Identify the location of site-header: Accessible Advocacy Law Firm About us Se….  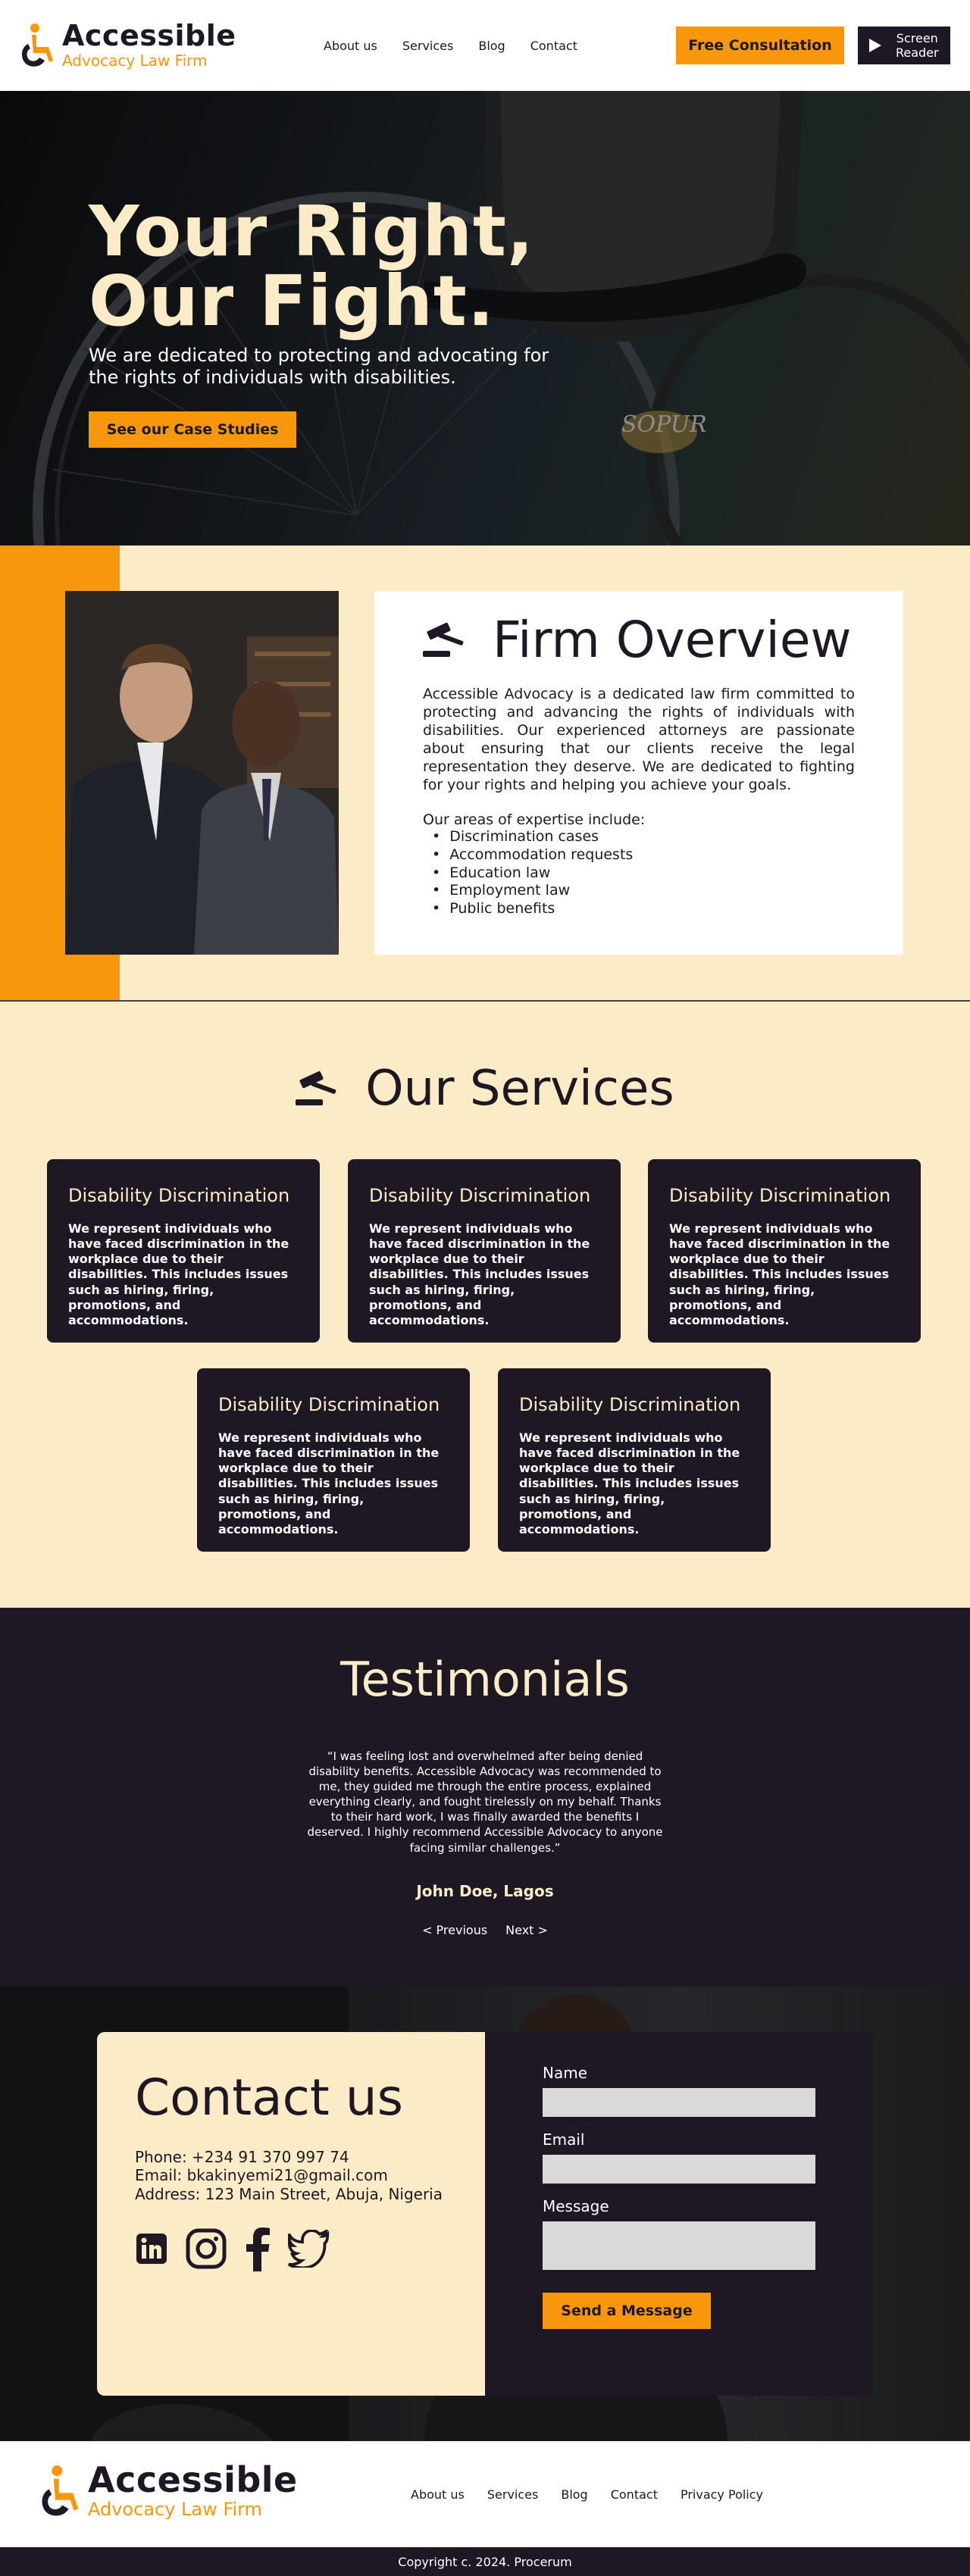
(485, 45).